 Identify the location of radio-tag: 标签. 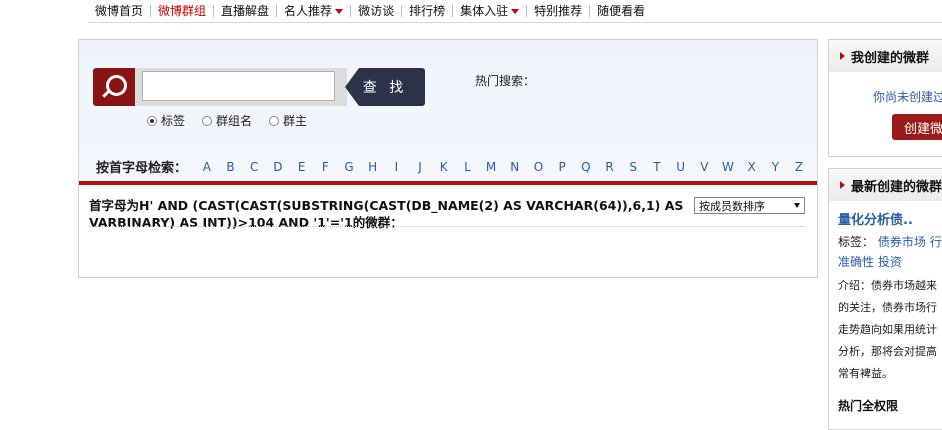
(166, 120).